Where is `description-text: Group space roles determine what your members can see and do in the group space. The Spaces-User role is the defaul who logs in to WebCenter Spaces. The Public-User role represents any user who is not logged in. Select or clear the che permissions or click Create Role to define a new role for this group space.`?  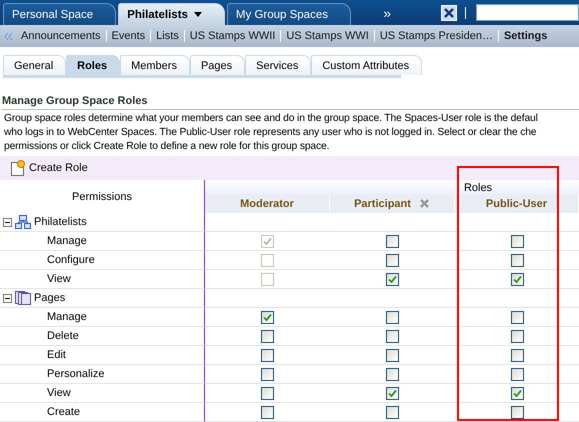 description-text: Group space roles determine what your members can see and do in the group space. The Spaces-User role is the defaul who logs in to WebCenter Spaces. The Public-User role represents any user who is not logged in. Select or clear the che permissions or click Create Role to define a new role for this group space. is located at coordinates (271, 133).